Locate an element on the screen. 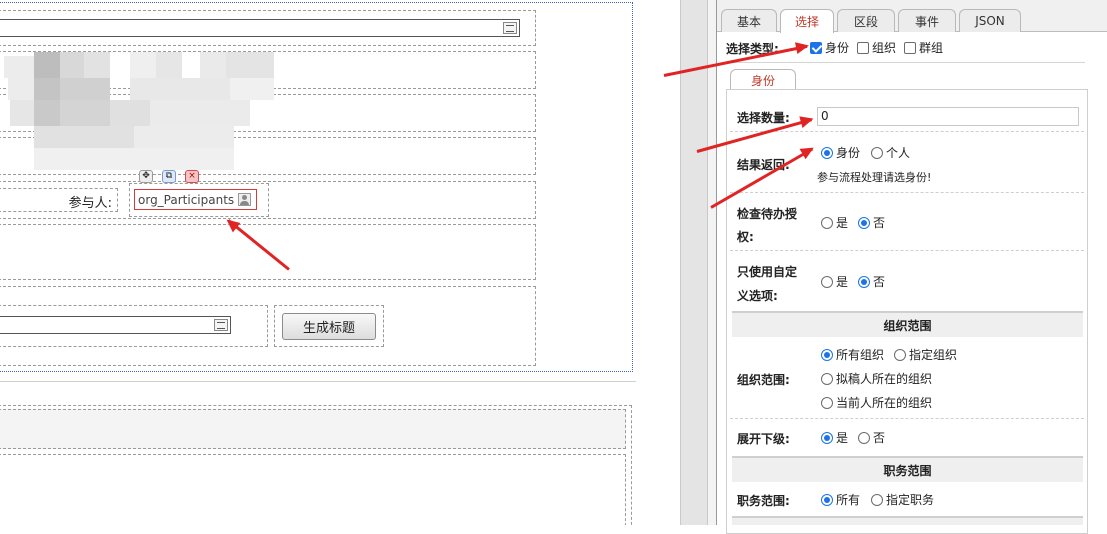 The width and height of the screenshot is (1107, 534). org-range-section-title: 组织范围 is located at coordinates (907, 324).